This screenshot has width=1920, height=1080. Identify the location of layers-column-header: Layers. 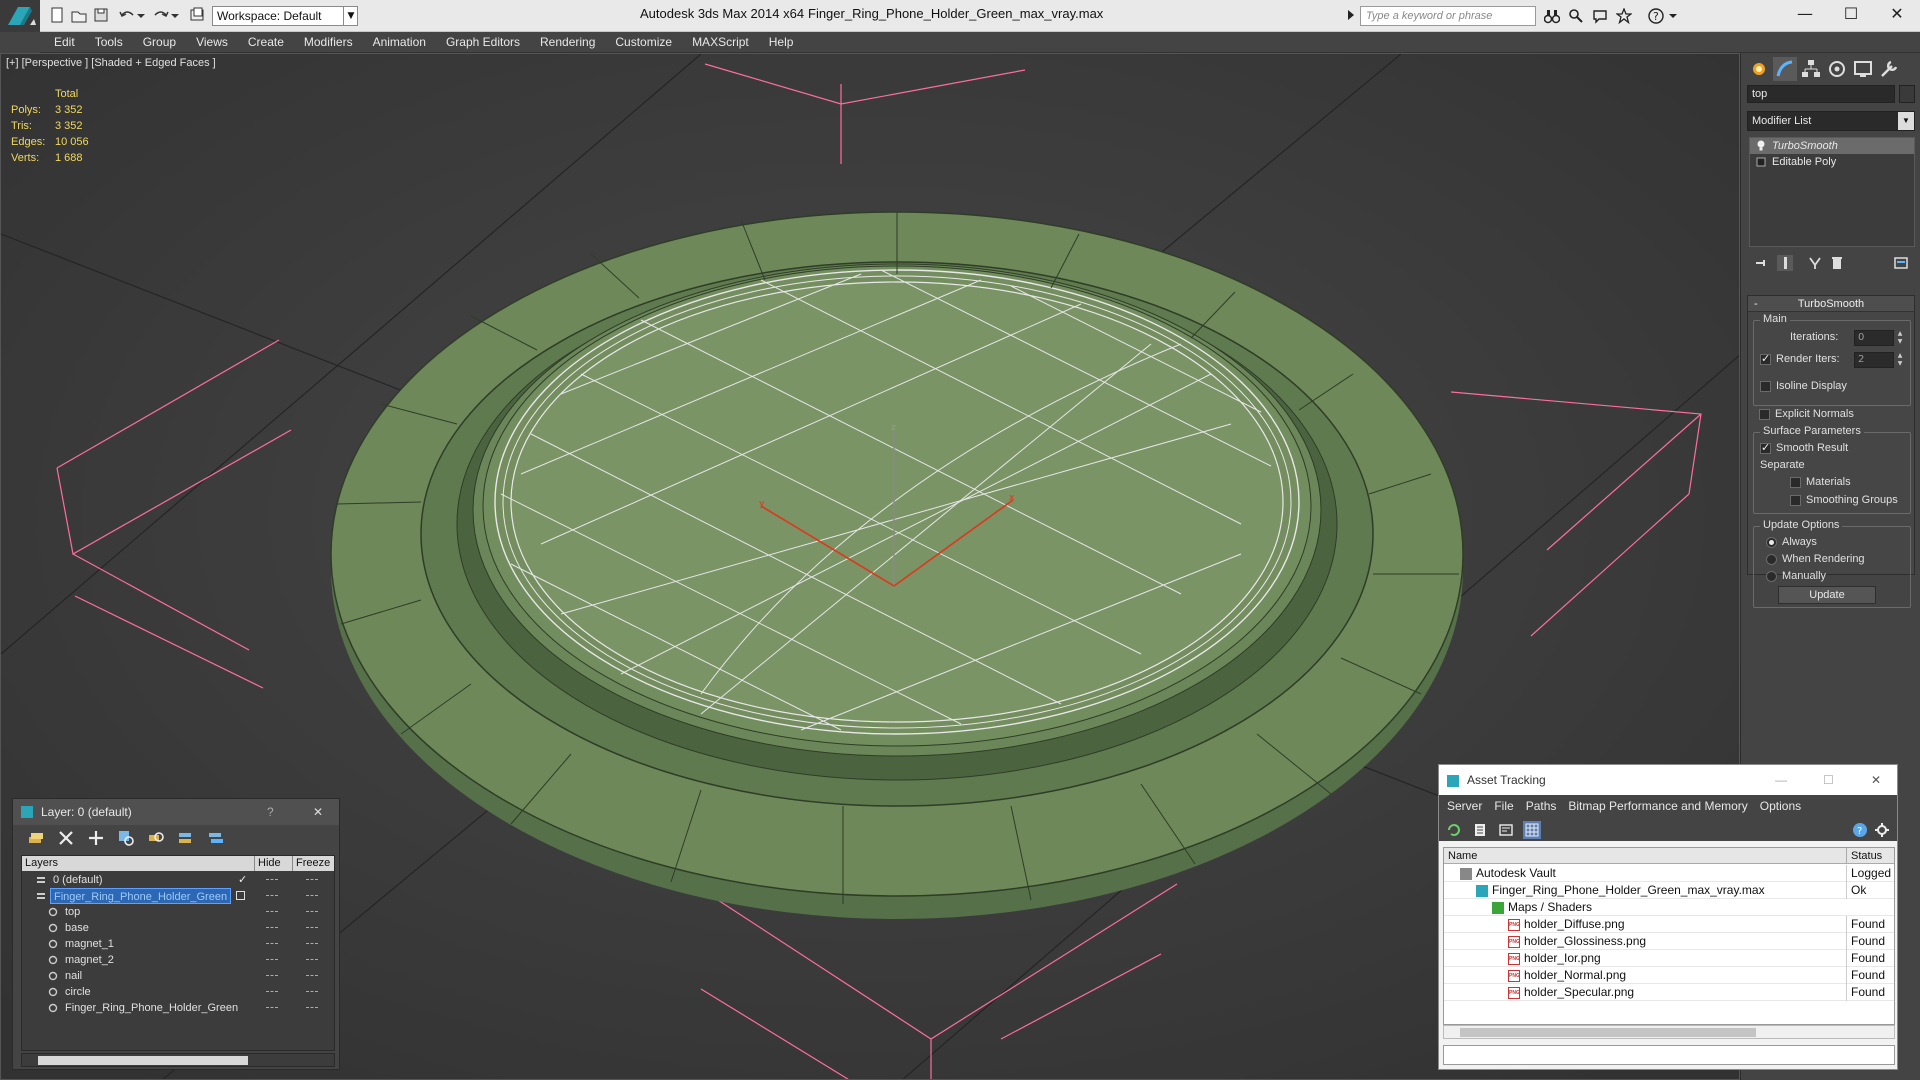
(40, 863).